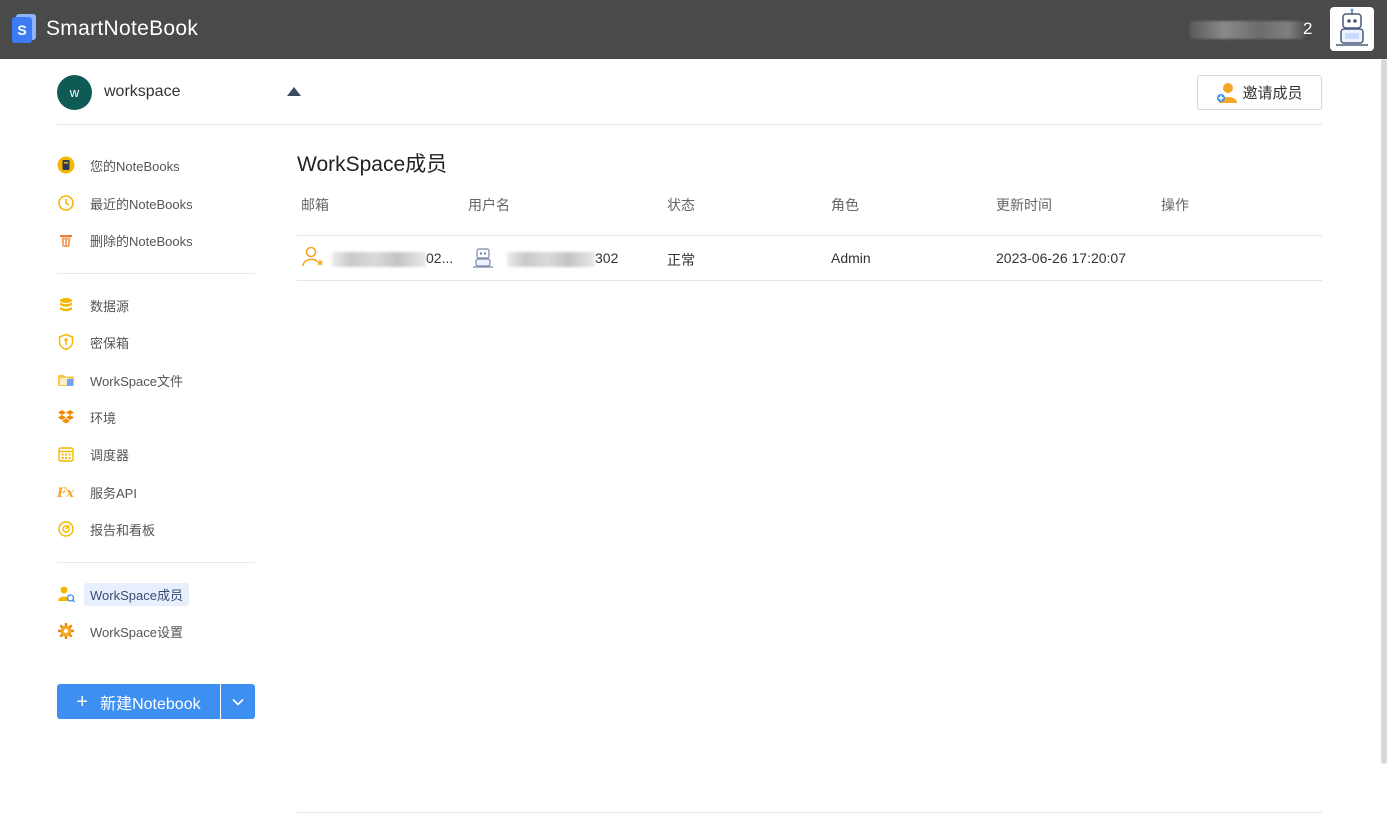  Describe the element at coordinates (1175, 205) in the screenshot. I see `column-header-actions: 操作` at that location.